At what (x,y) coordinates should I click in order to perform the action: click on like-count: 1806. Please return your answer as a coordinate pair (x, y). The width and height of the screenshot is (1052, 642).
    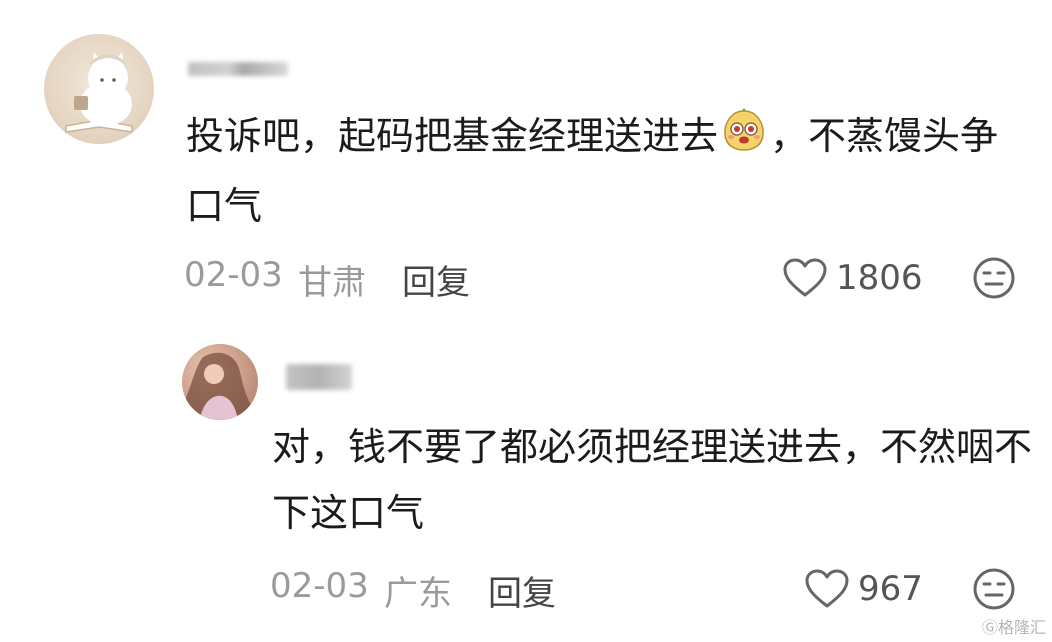
    Looking at the image, I should click on (879, 278).